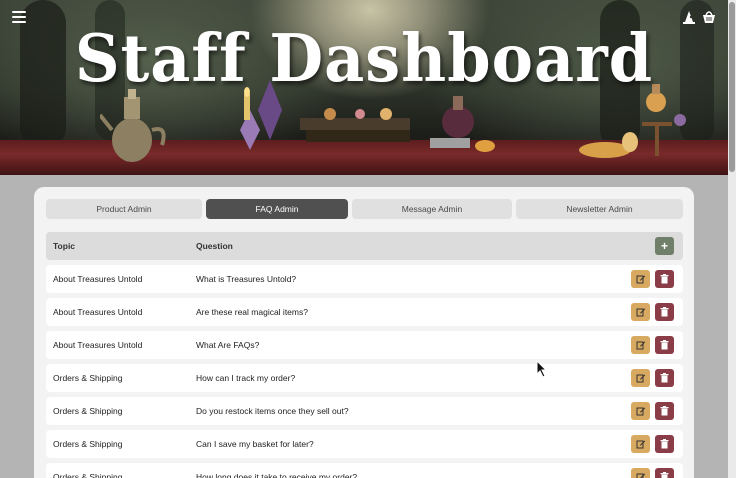 Image resolution: width=736 pixels, height=478 pixels. Describe the element at coordinates (246, 279) in the screenshot. I see `cell-question: What is Treasures Untold?` at that location.